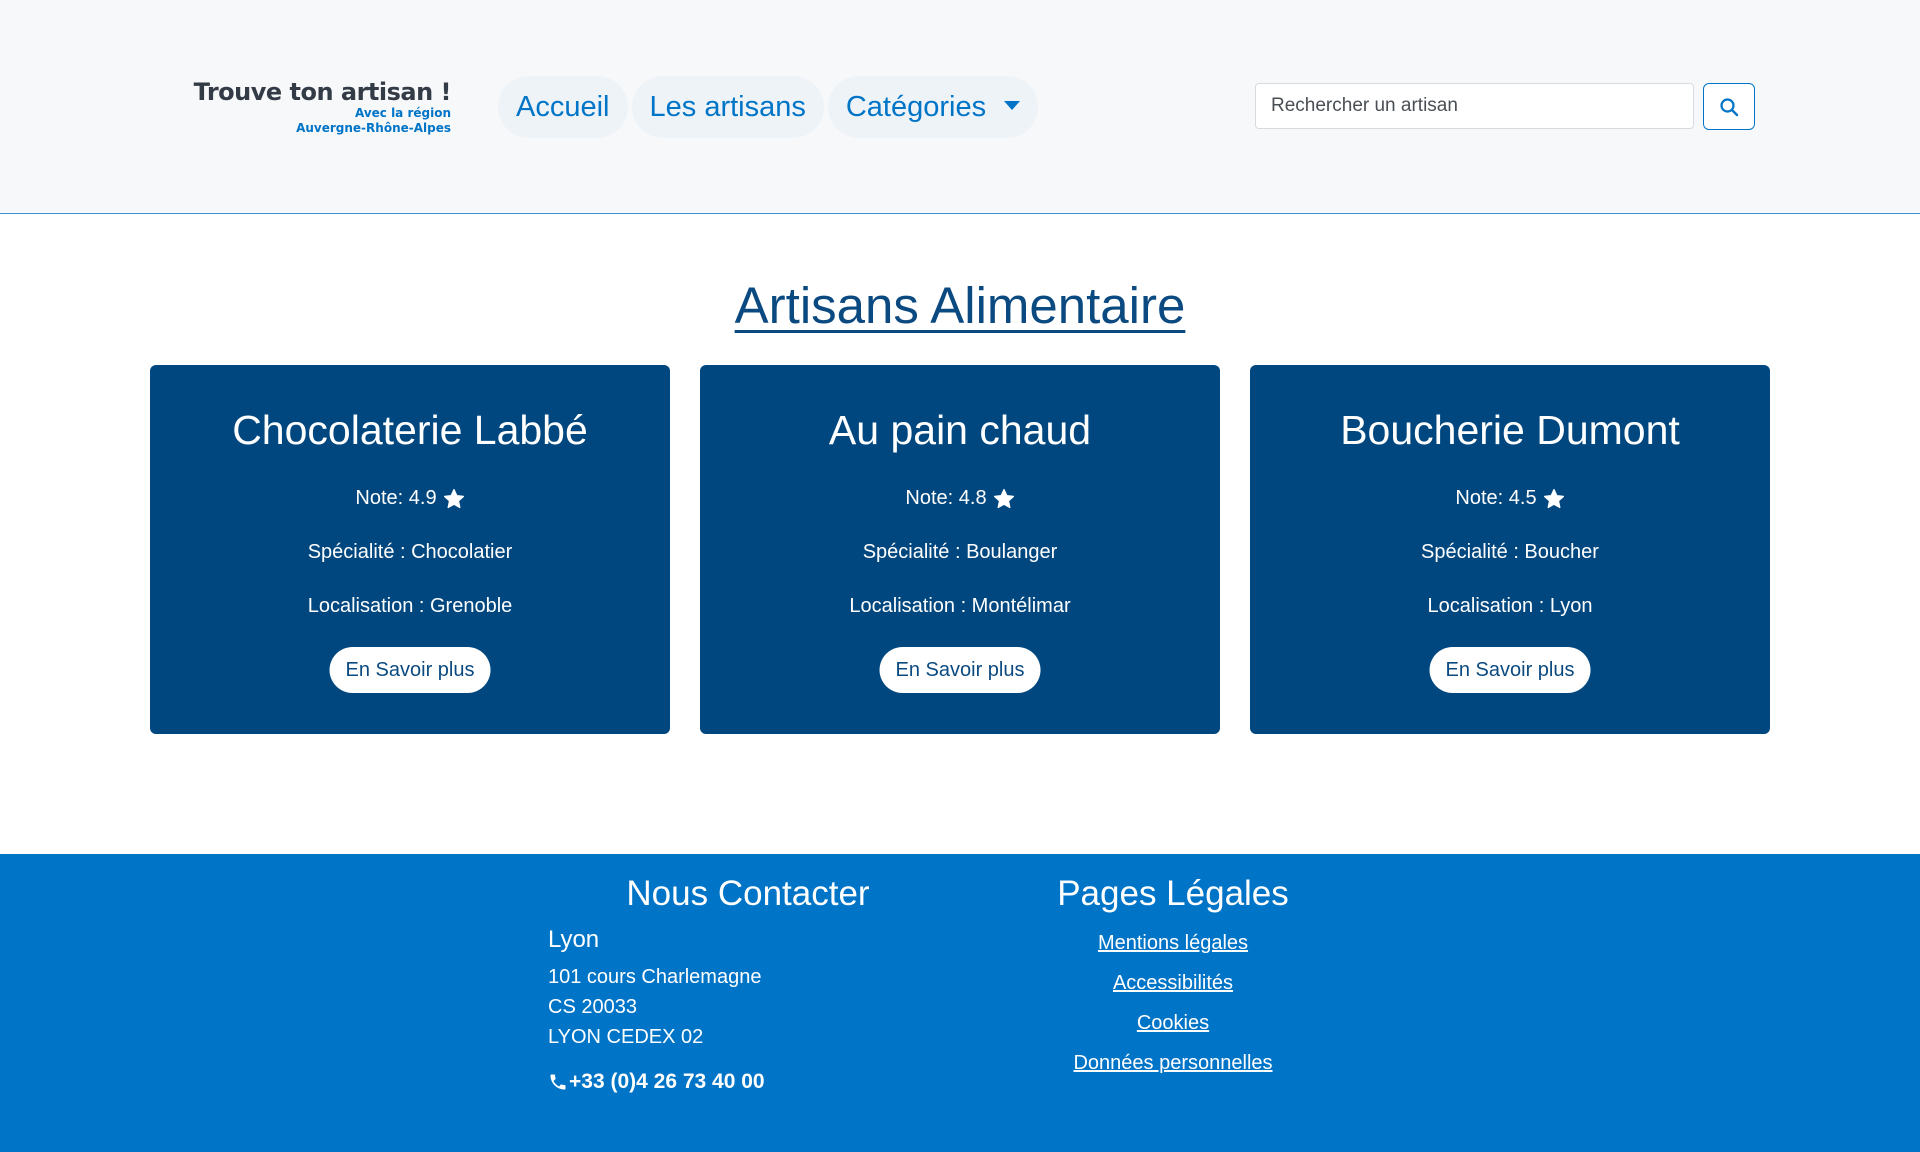 The width and height of the screenshot is (1920, 1152). What do you see at coordinates (402, 113) in the screenshot?
I see `logo-subtitle-line1: Avec la région` at bounding box center [402, 113].